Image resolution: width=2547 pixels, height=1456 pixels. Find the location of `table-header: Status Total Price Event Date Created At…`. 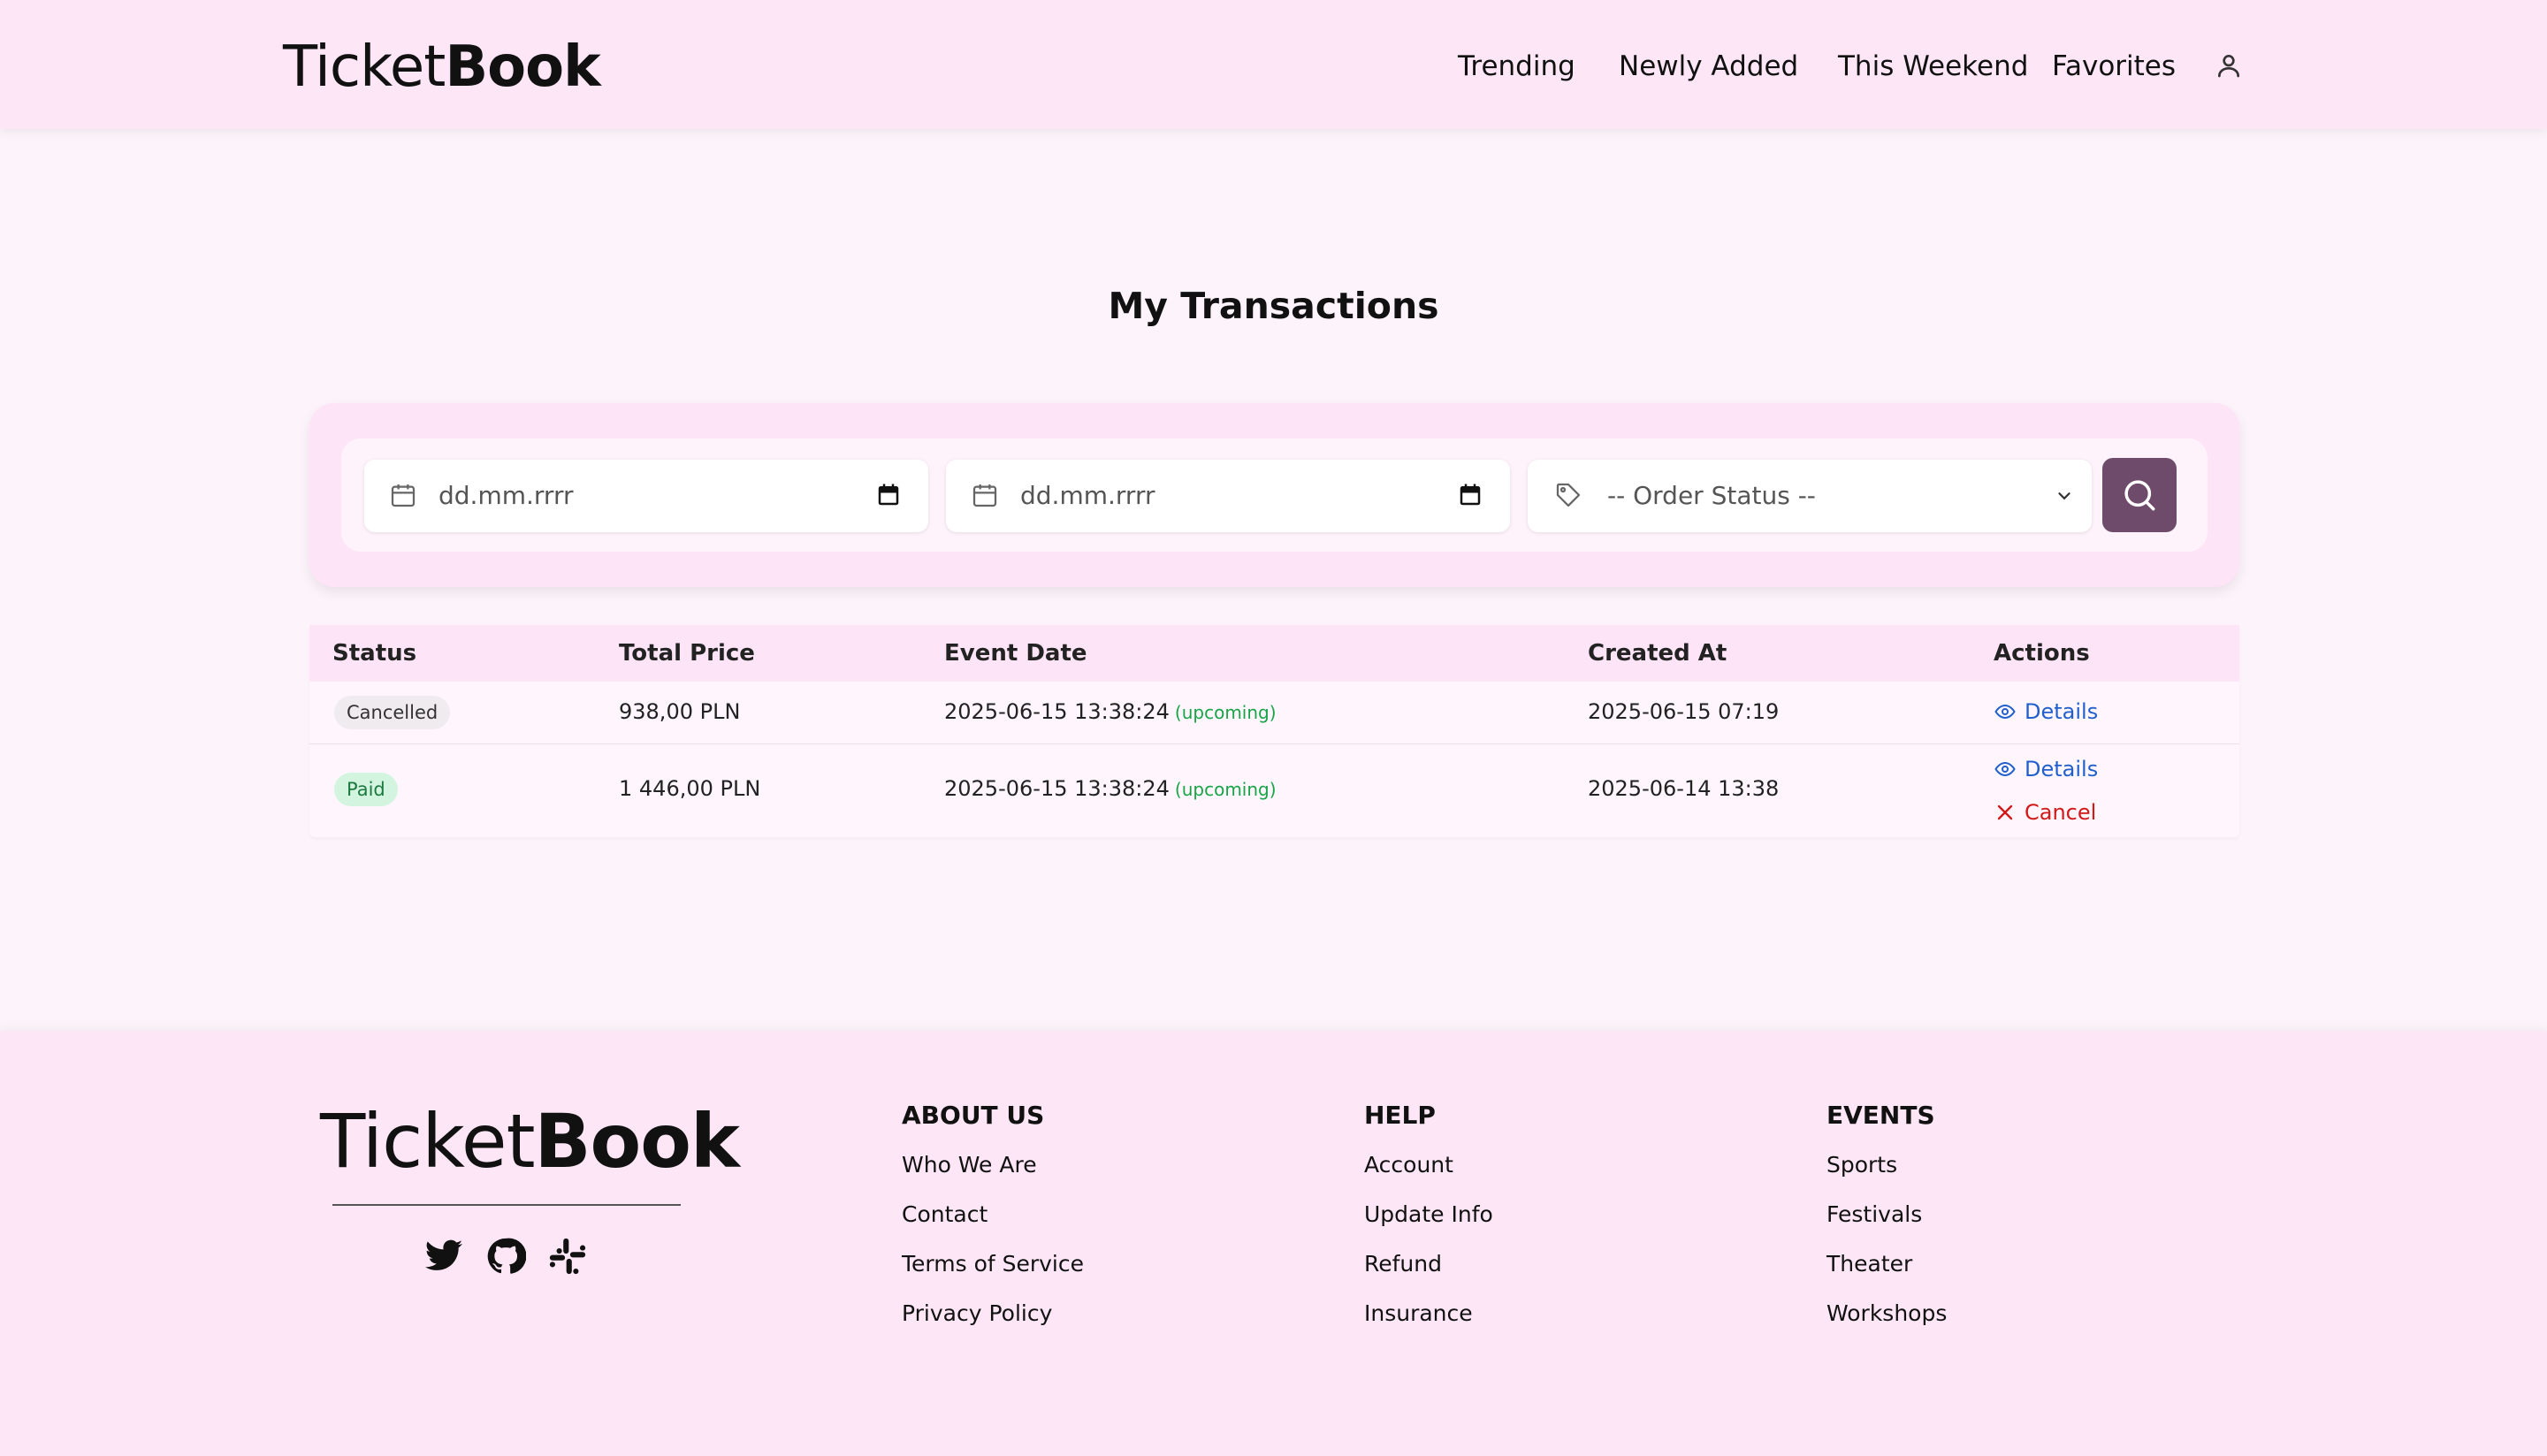

table-header: Status Total Price Event Date Created At… is located at coordinates (1274, 653).